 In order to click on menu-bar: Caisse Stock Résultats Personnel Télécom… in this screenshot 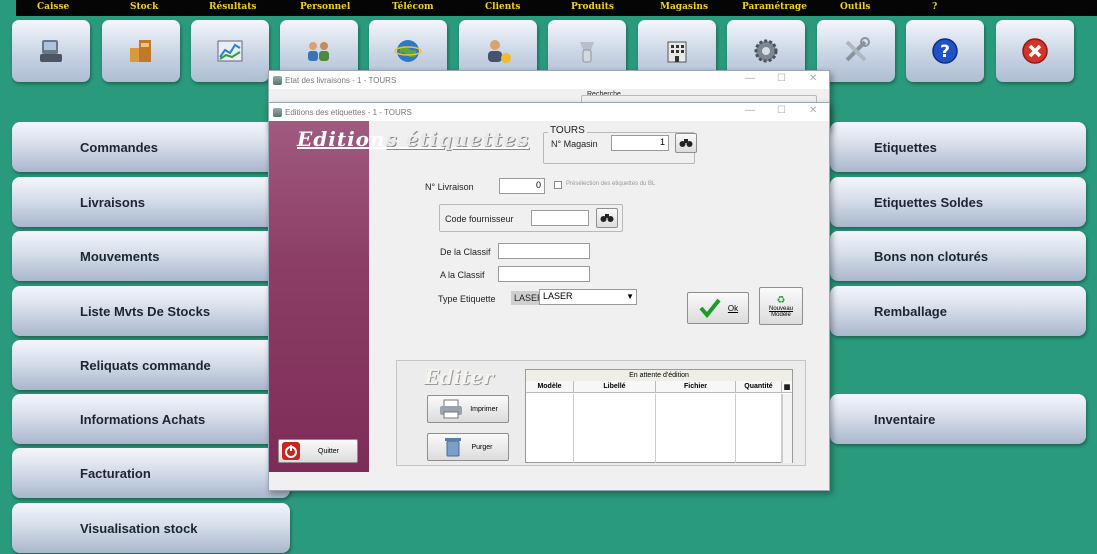, I will do `click(548, 8)`.